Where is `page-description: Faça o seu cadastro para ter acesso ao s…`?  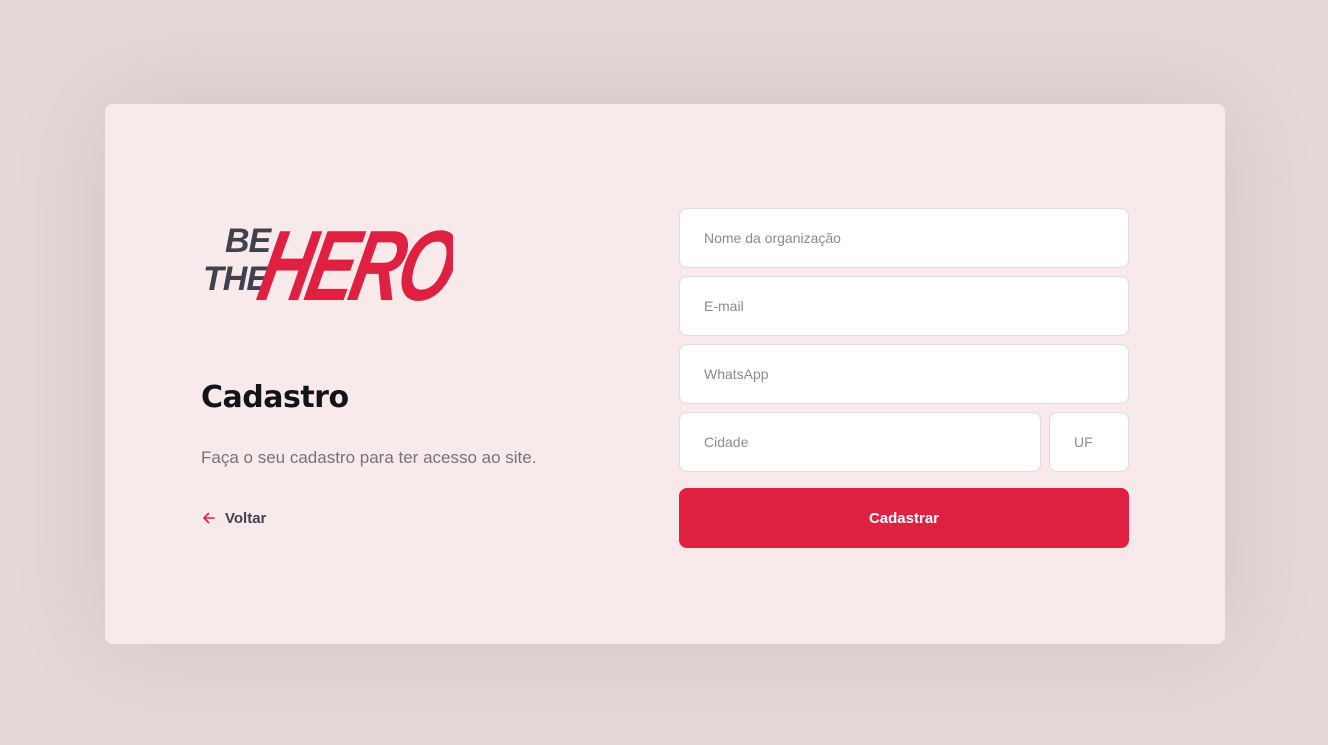 page-description: Faça o seu cadastro para ter acesso ao s… is located at coordinates (369, 457).